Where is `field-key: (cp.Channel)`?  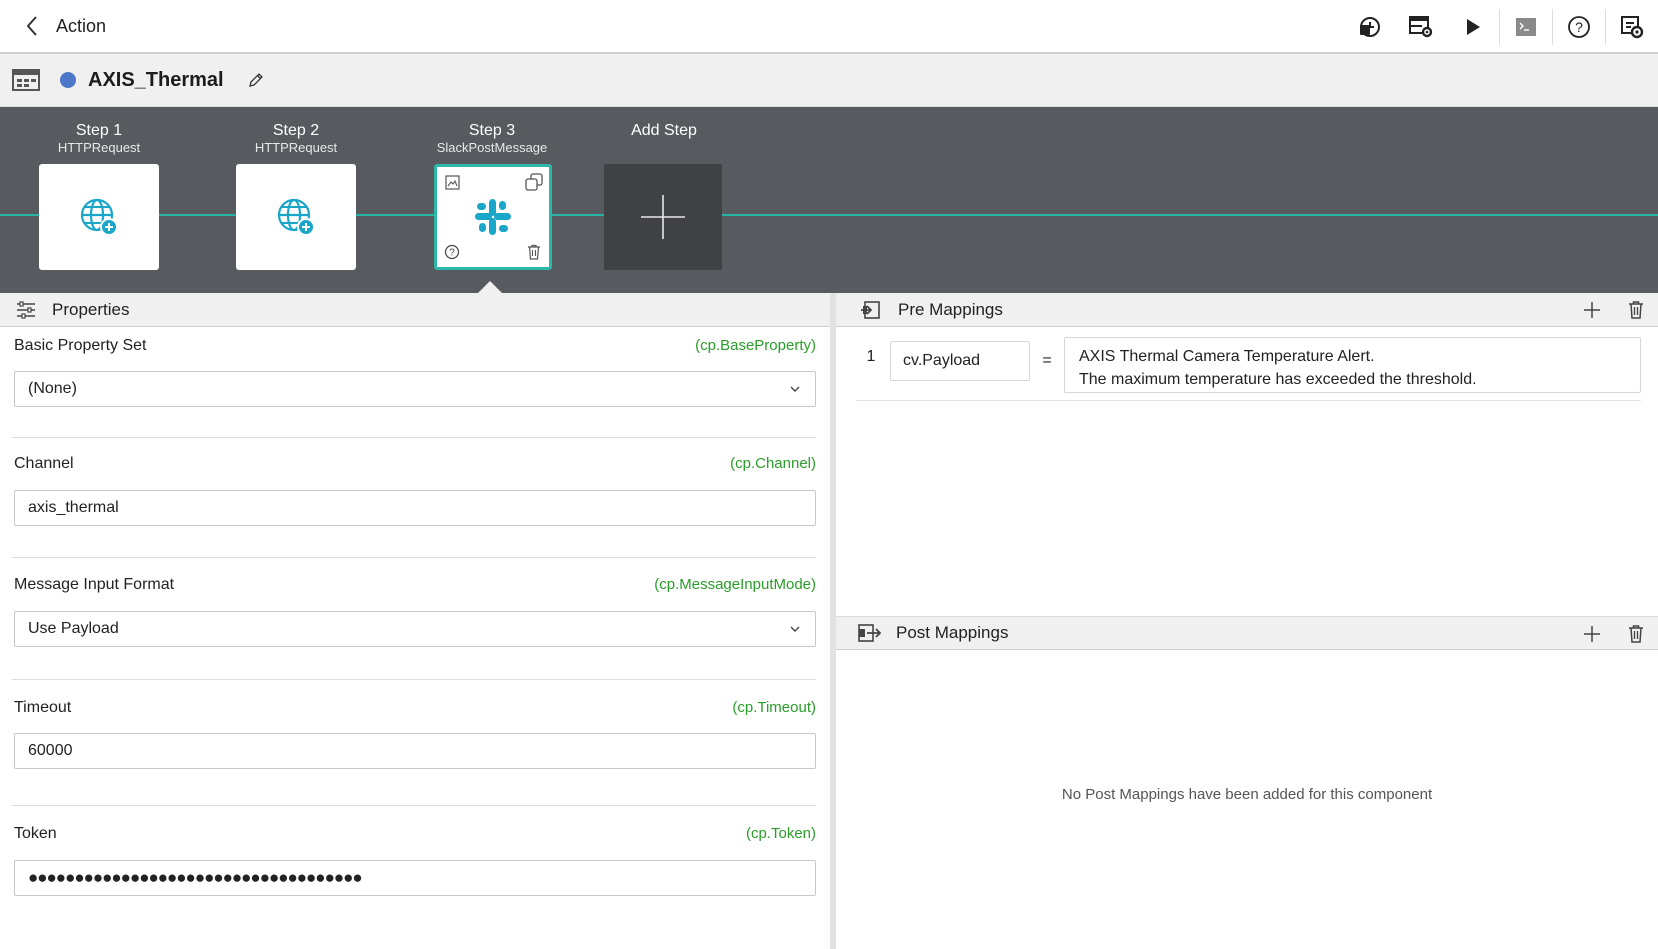 field-key: (cp.Channel) is located at coordinates (773, 463).